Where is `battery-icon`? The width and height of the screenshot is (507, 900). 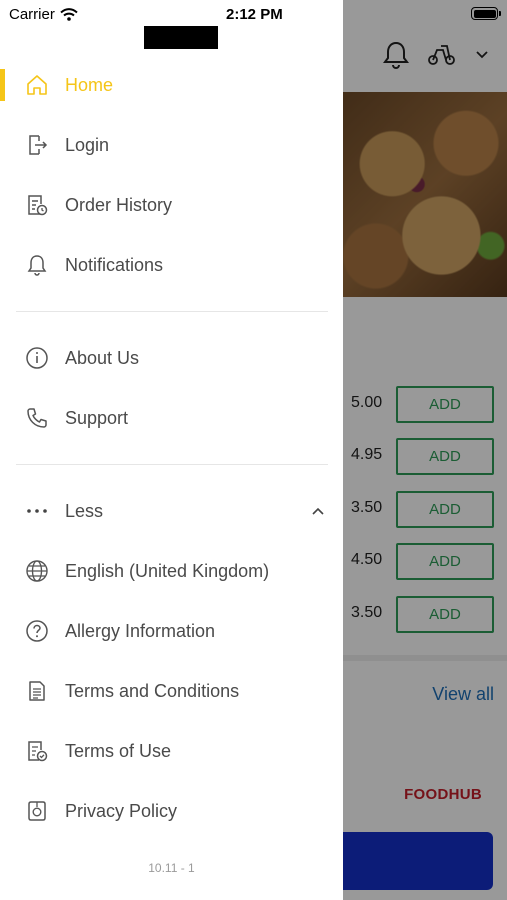
battery-icon is located at coordinates (486, 13).